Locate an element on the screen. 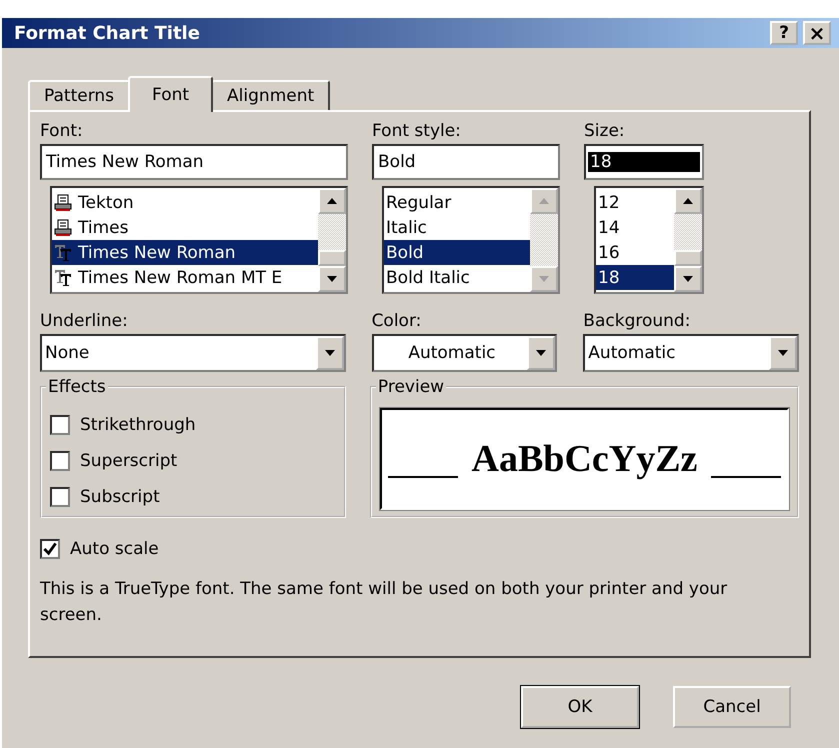  list-item: Regular is located at coordinates (457, 202).